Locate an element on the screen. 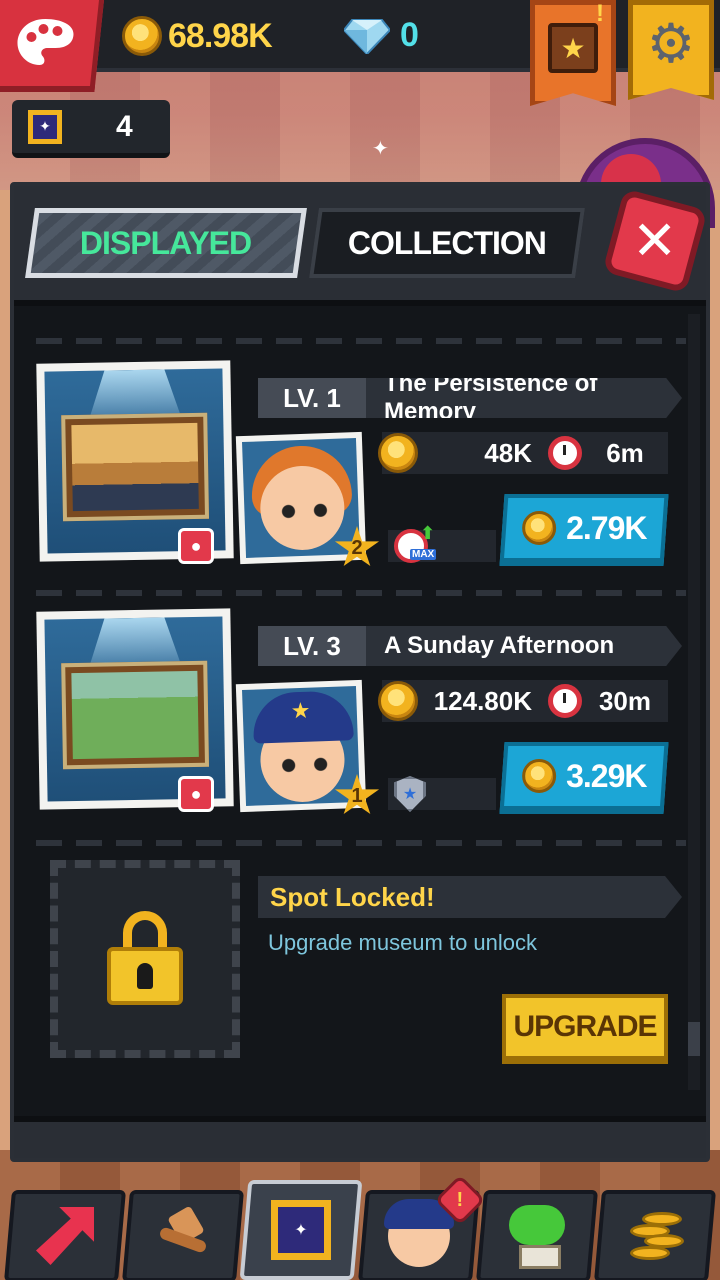 The image size is (720, 1280). worker-rank-value: 1 is located at coordinates (357, 795).